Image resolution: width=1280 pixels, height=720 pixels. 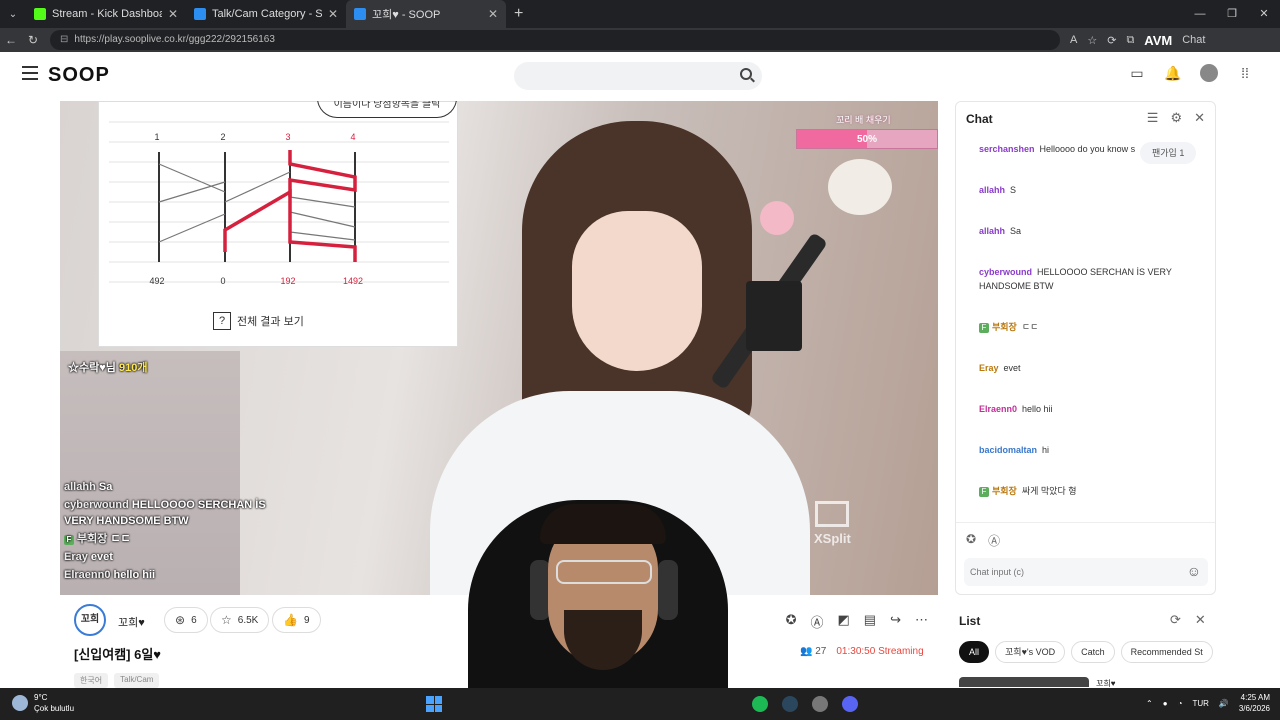 I want to click on clock: 4:25 AM 3/6/2026, so click(x=1254, y=703).